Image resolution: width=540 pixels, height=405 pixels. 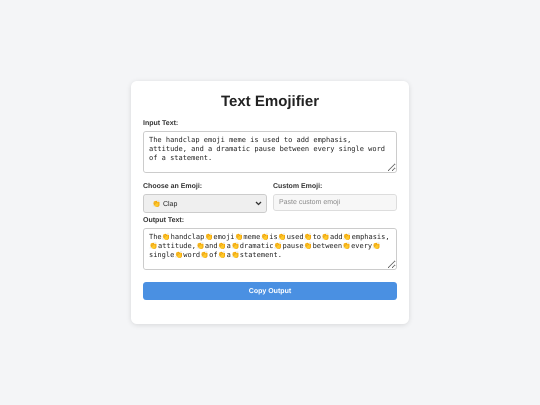 I want to click on chevron-icon, so click(x=258, y=203).